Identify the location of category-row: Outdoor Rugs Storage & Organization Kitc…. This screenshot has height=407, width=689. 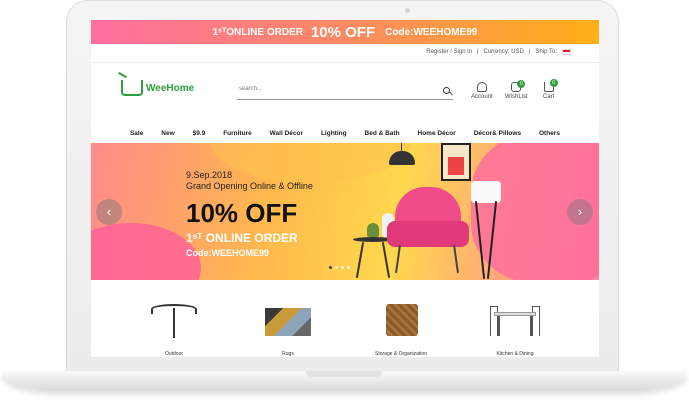
(345, 327).